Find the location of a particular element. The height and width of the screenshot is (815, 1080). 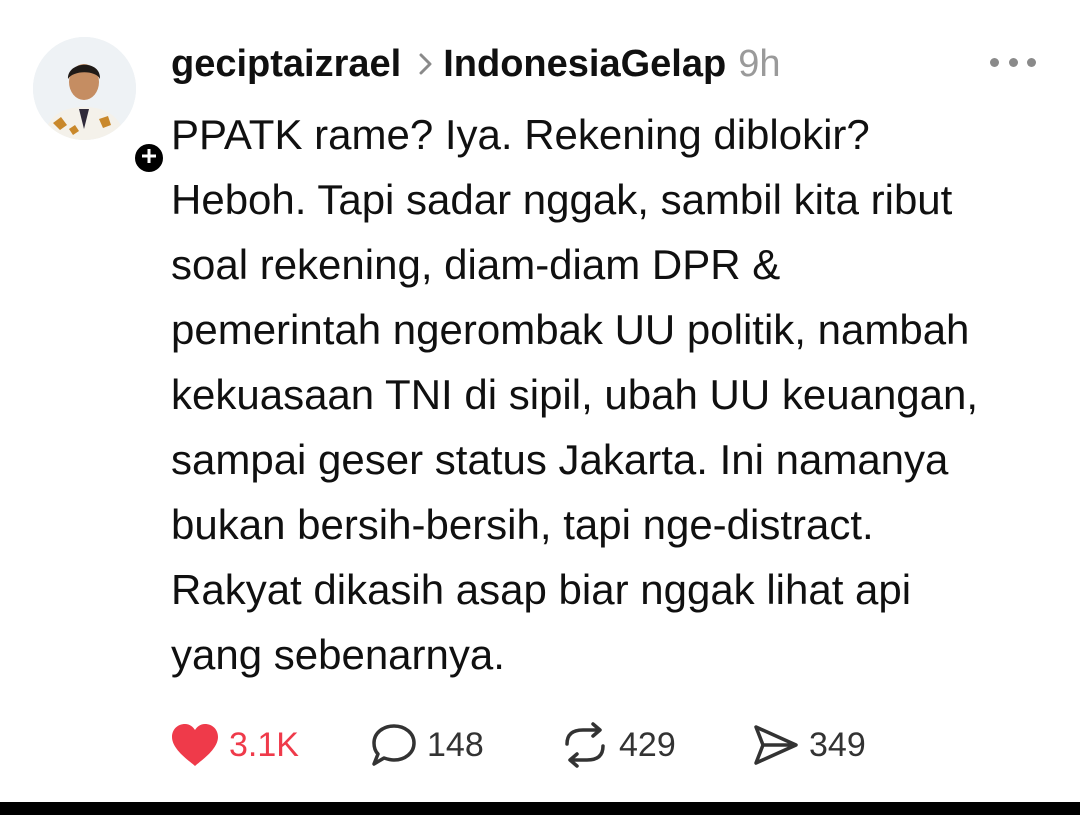

repost-count: 429 is located at coordinates (647, 744).